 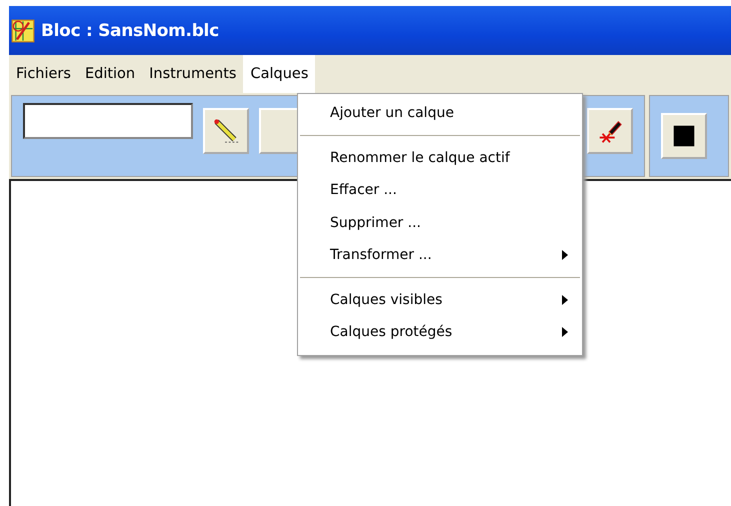 I want to click on pencil-button, so click(x=226, y=131).